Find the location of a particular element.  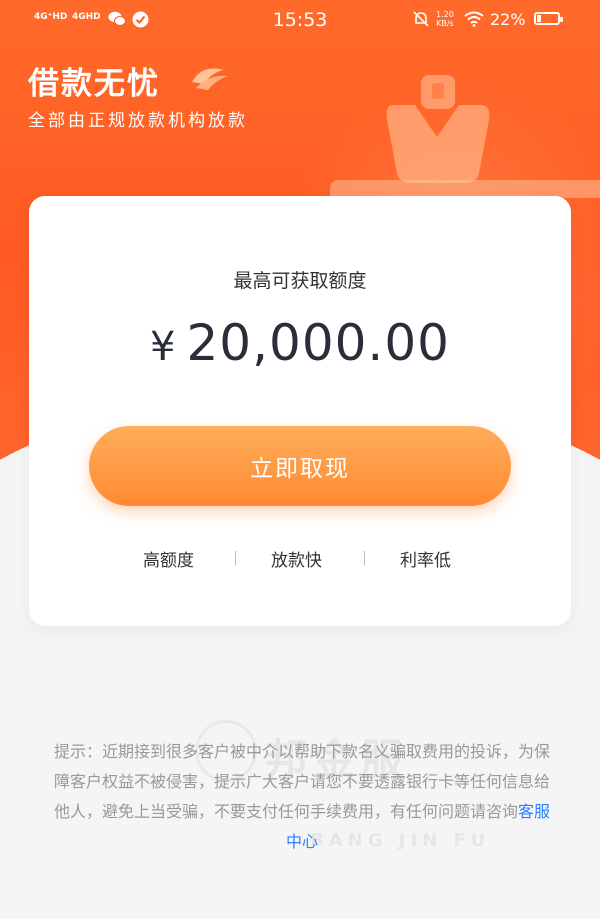

feature-fast-payout: 放款快 is located at coordinates (296, 561).